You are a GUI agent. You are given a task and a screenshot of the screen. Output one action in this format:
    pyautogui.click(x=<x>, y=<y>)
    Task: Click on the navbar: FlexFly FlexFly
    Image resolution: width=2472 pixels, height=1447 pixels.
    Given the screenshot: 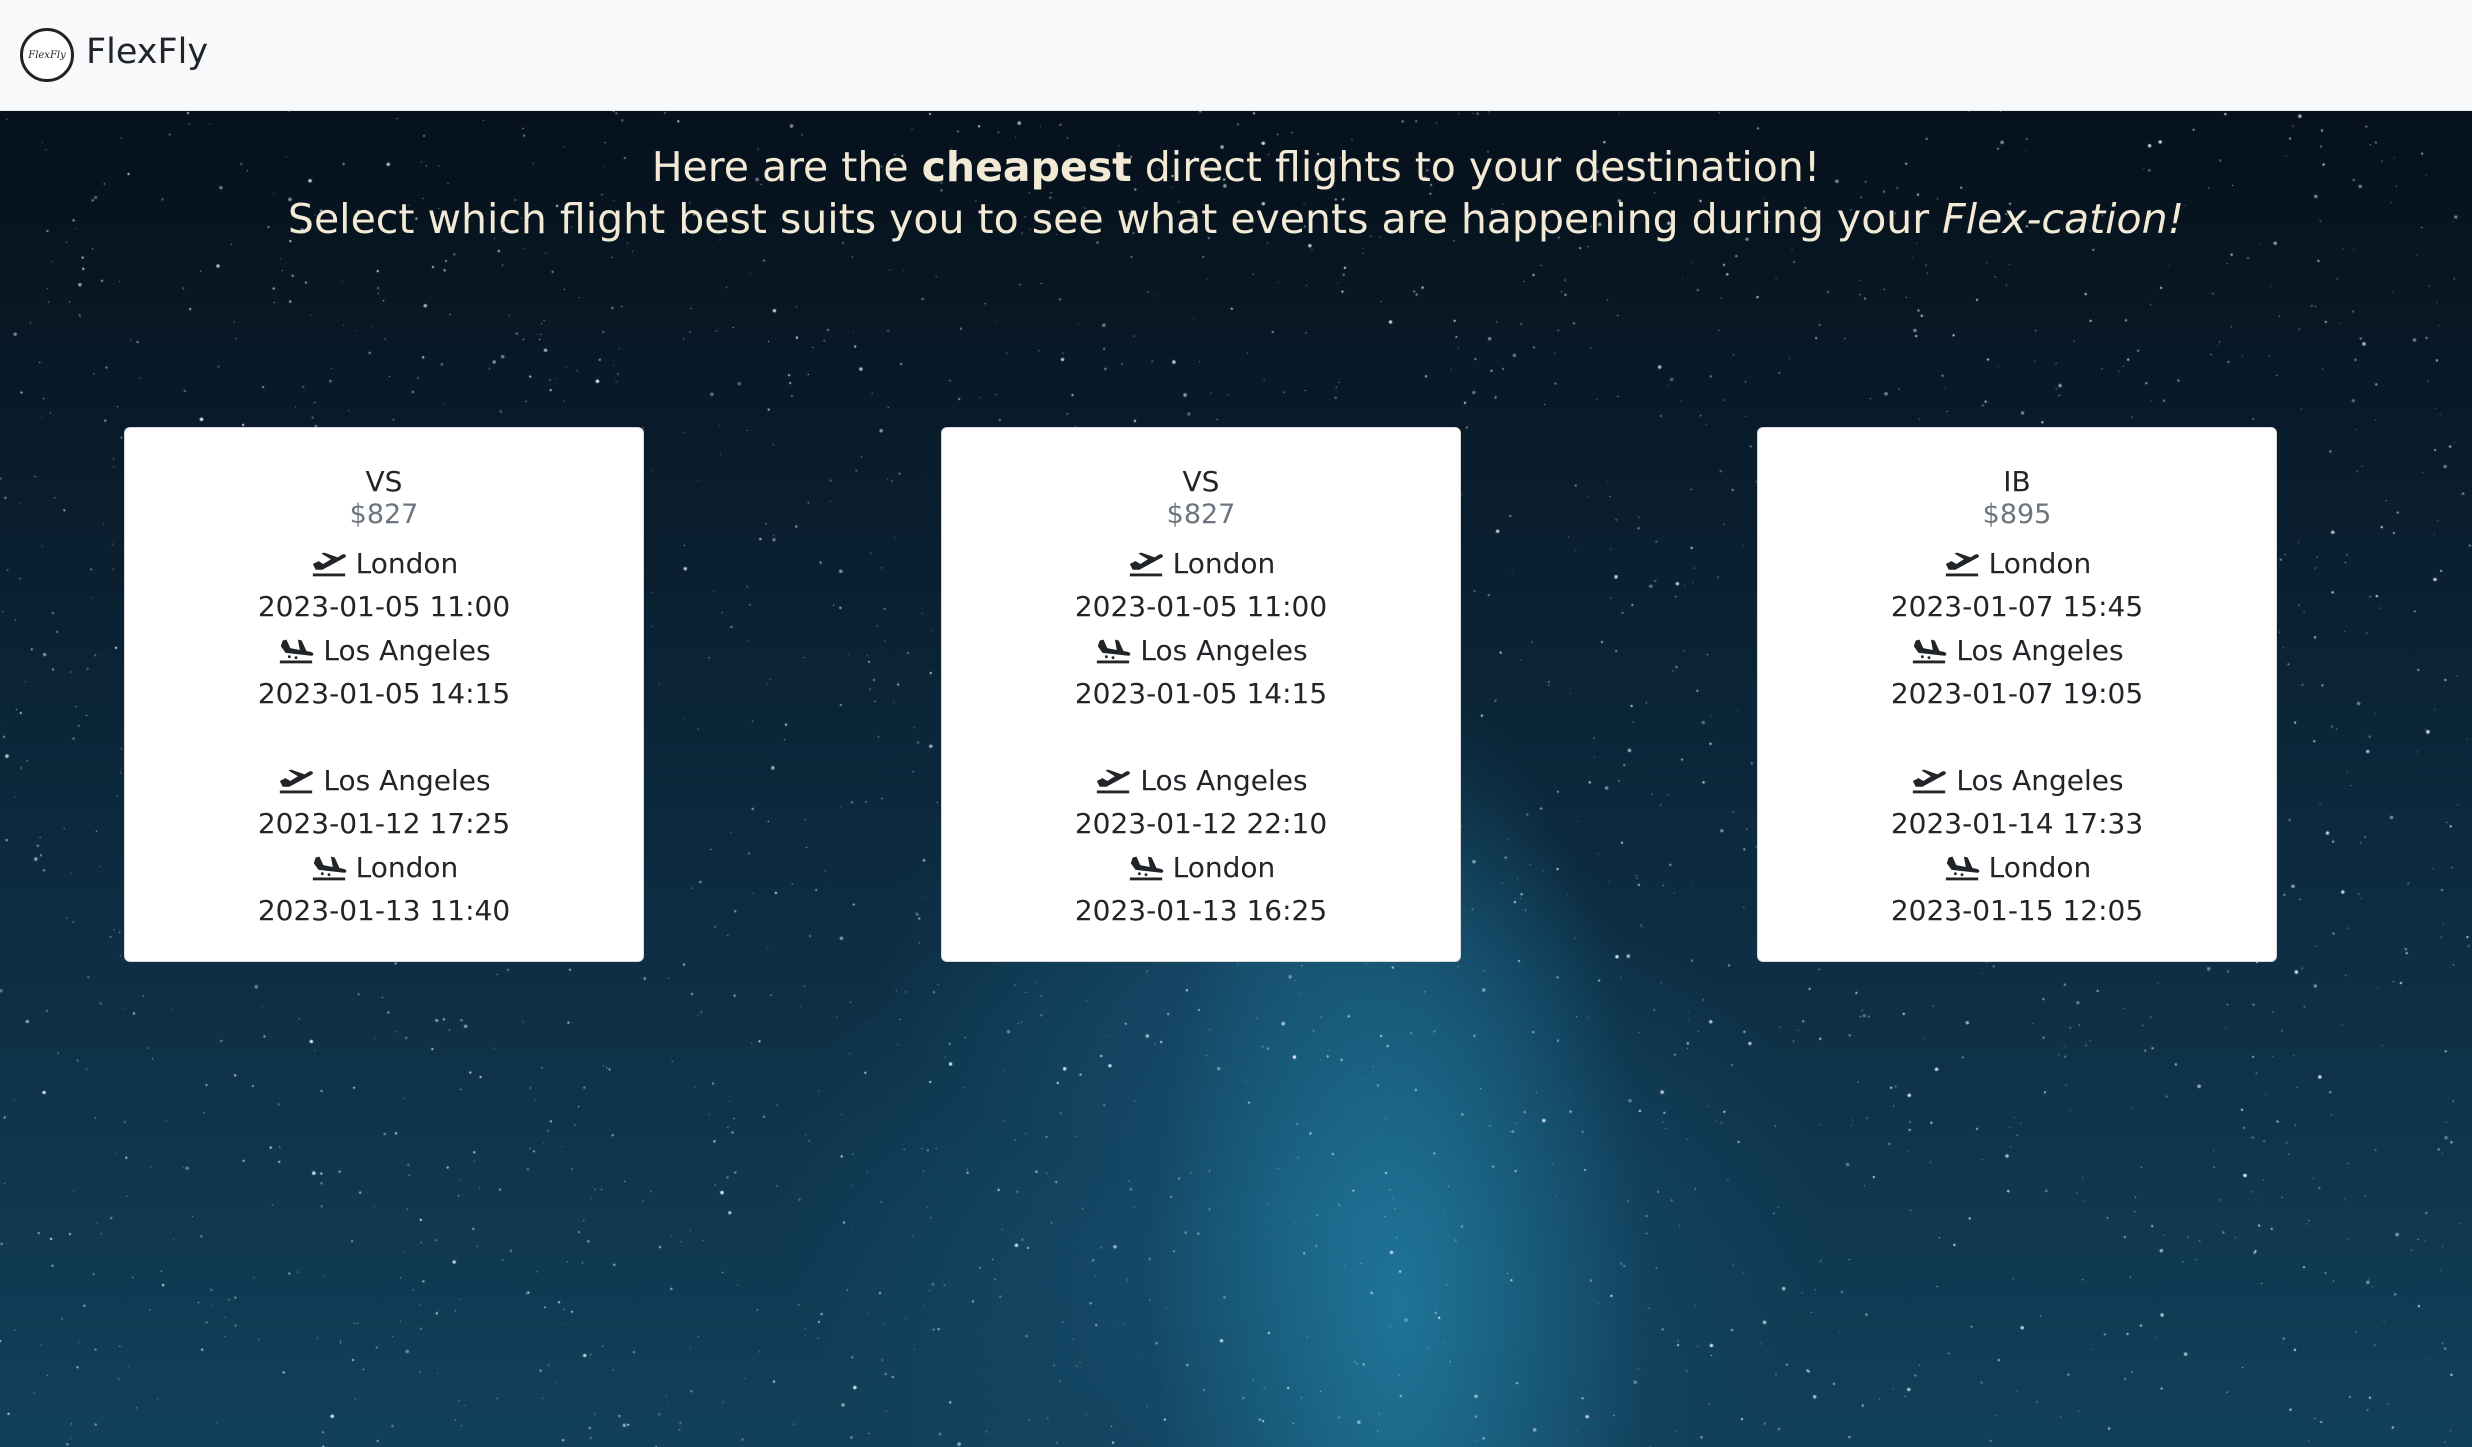 What is the action you would take?
    pyautogui.click(x=1236, y=55)
    